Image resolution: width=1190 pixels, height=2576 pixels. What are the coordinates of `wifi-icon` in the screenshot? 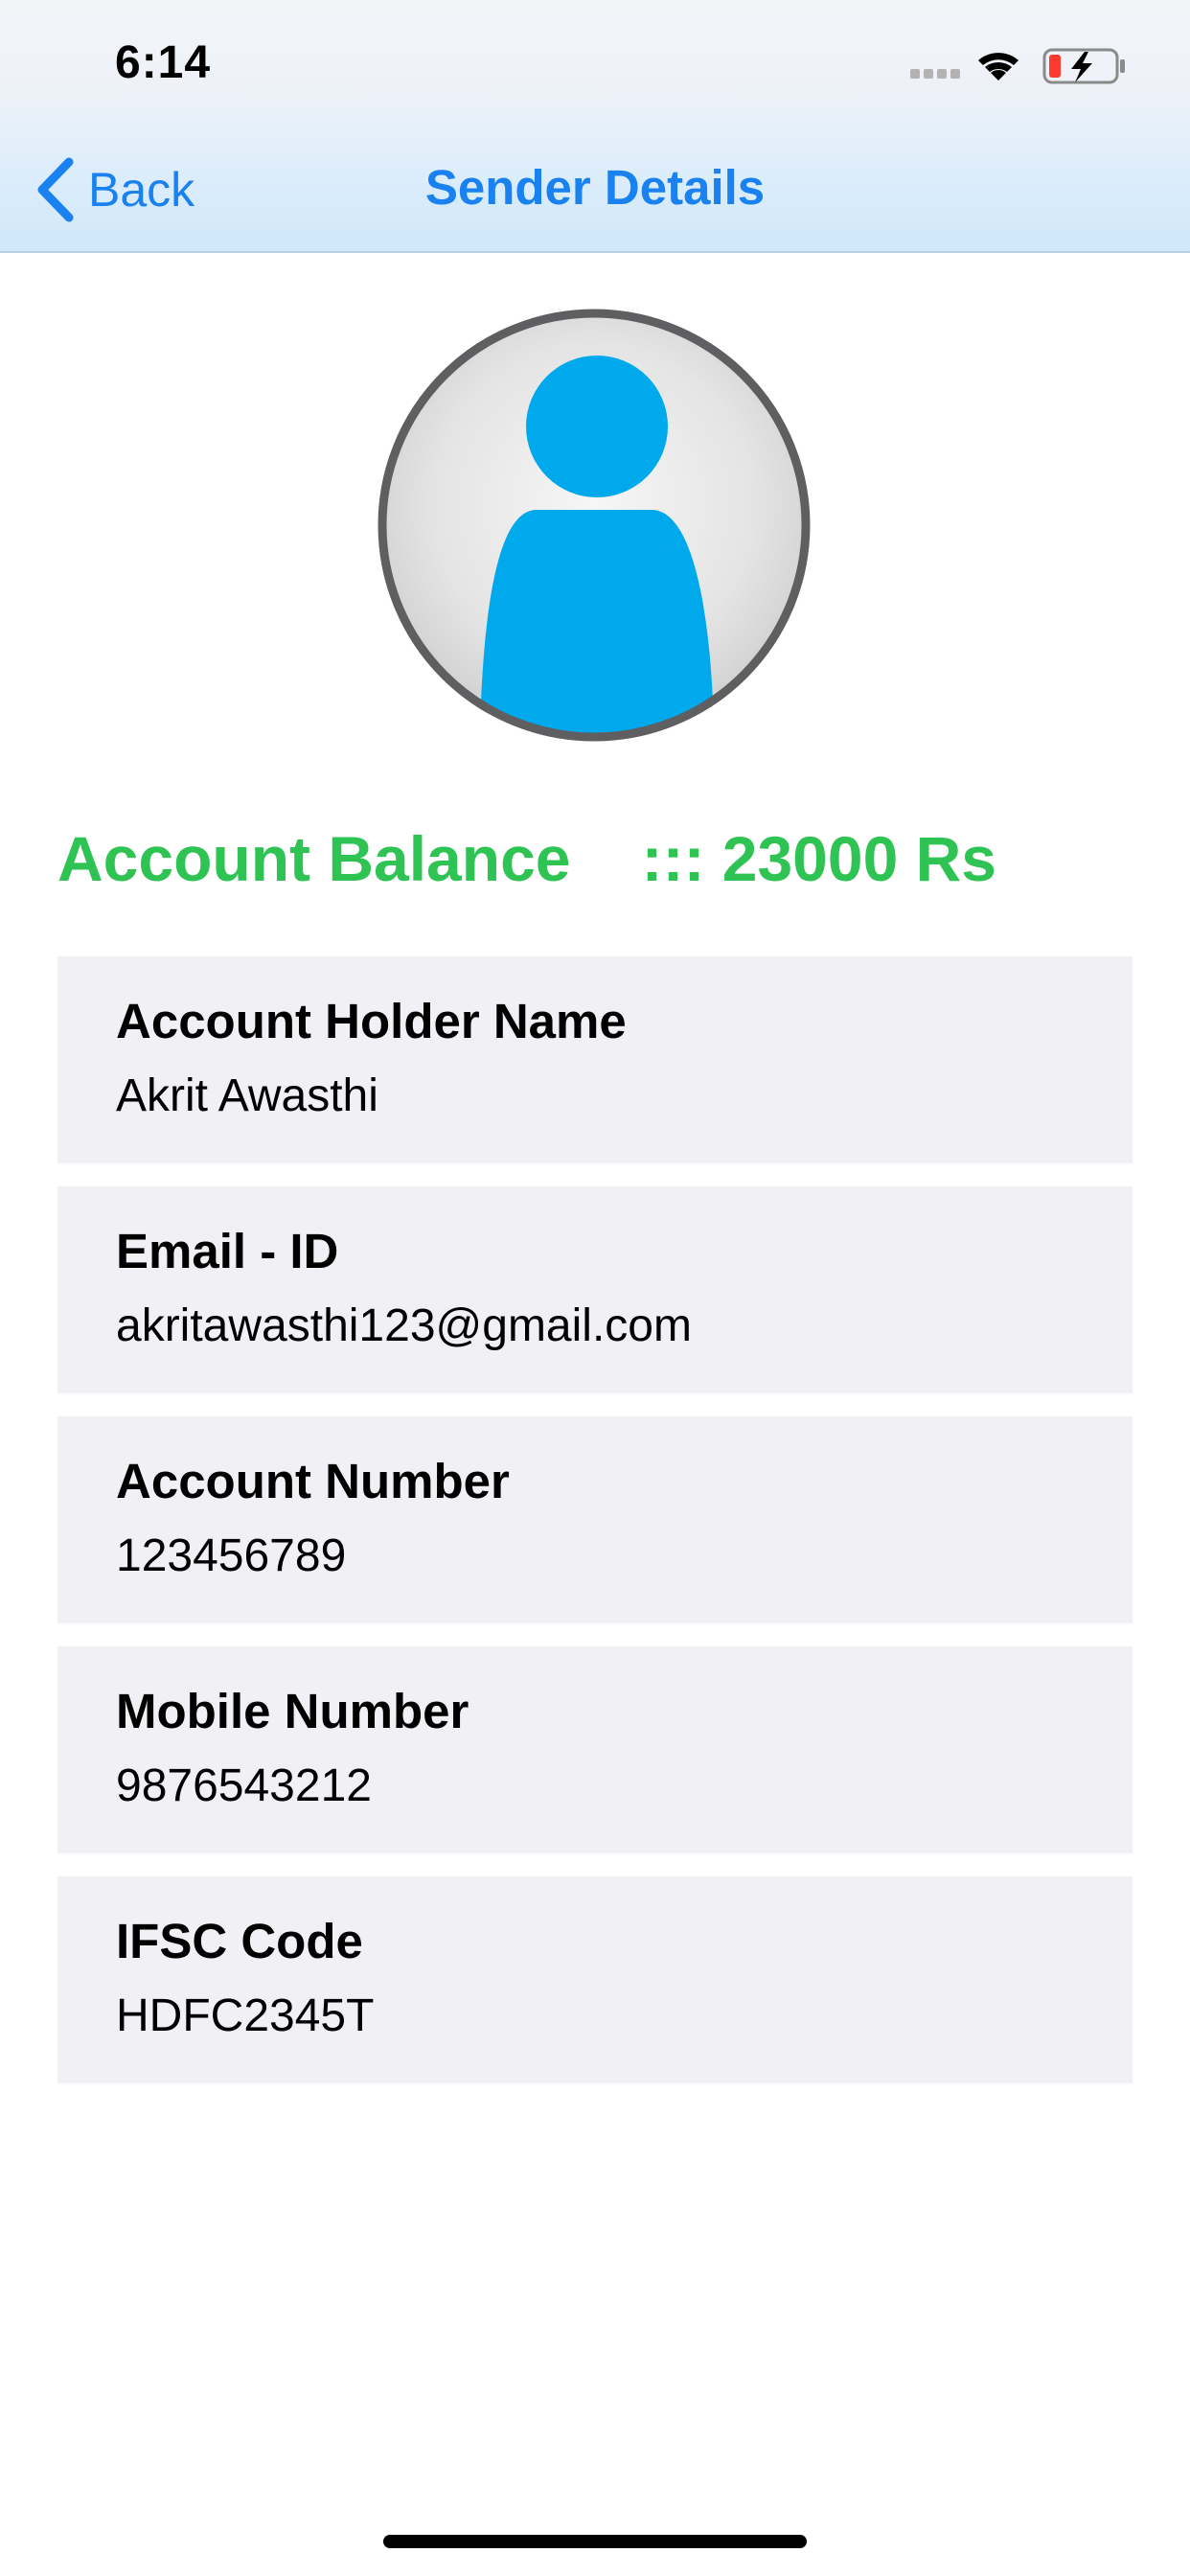 It's located at (998, 66).